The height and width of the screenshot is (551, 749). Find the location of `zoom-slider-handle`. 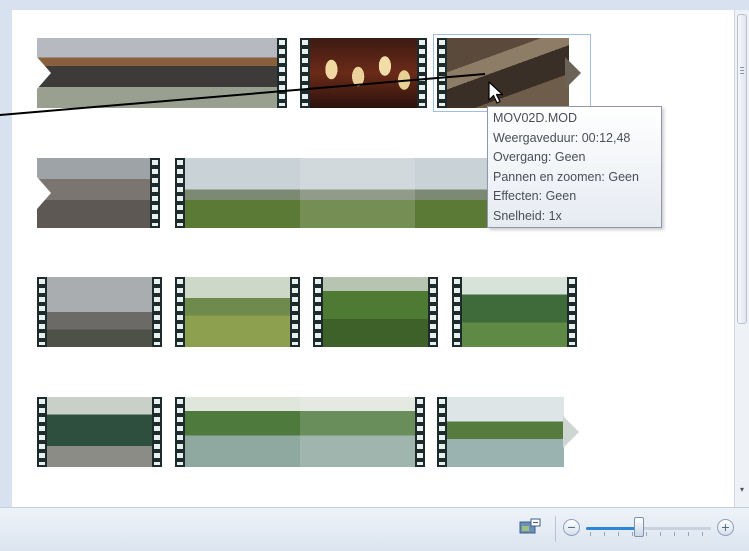

zoom-slider-handle is located at coordinates (638, 527).